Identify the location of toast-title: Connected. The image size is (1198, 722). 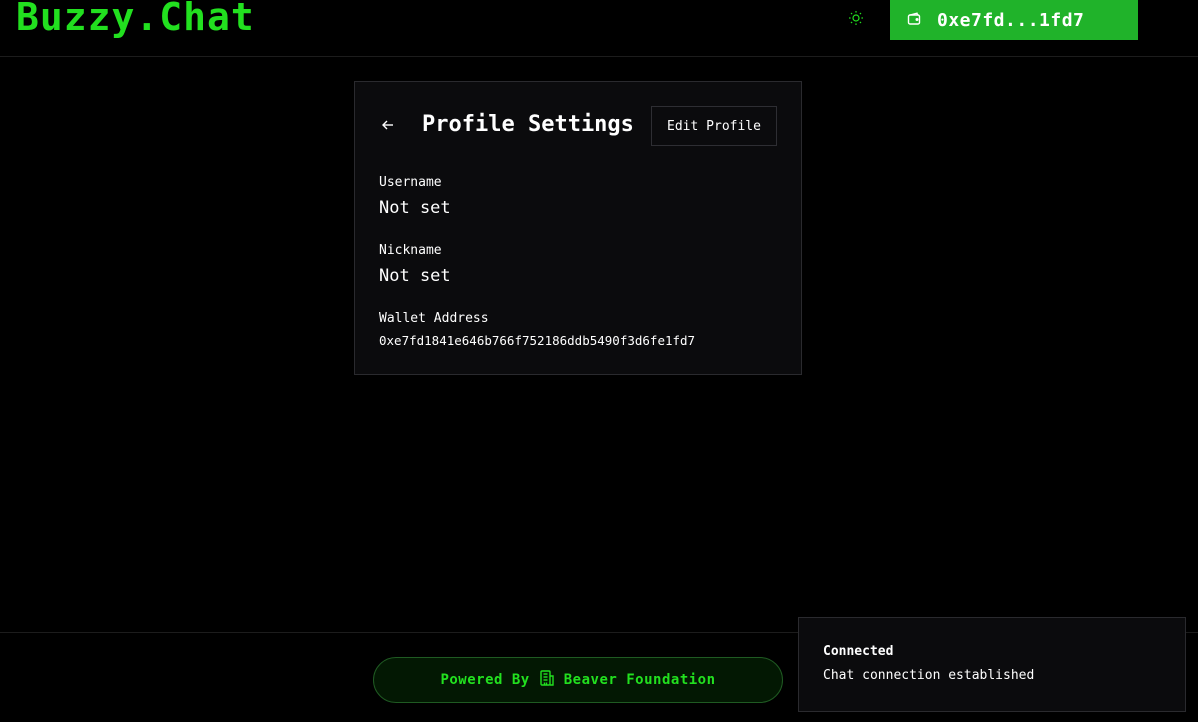
(858, 651).